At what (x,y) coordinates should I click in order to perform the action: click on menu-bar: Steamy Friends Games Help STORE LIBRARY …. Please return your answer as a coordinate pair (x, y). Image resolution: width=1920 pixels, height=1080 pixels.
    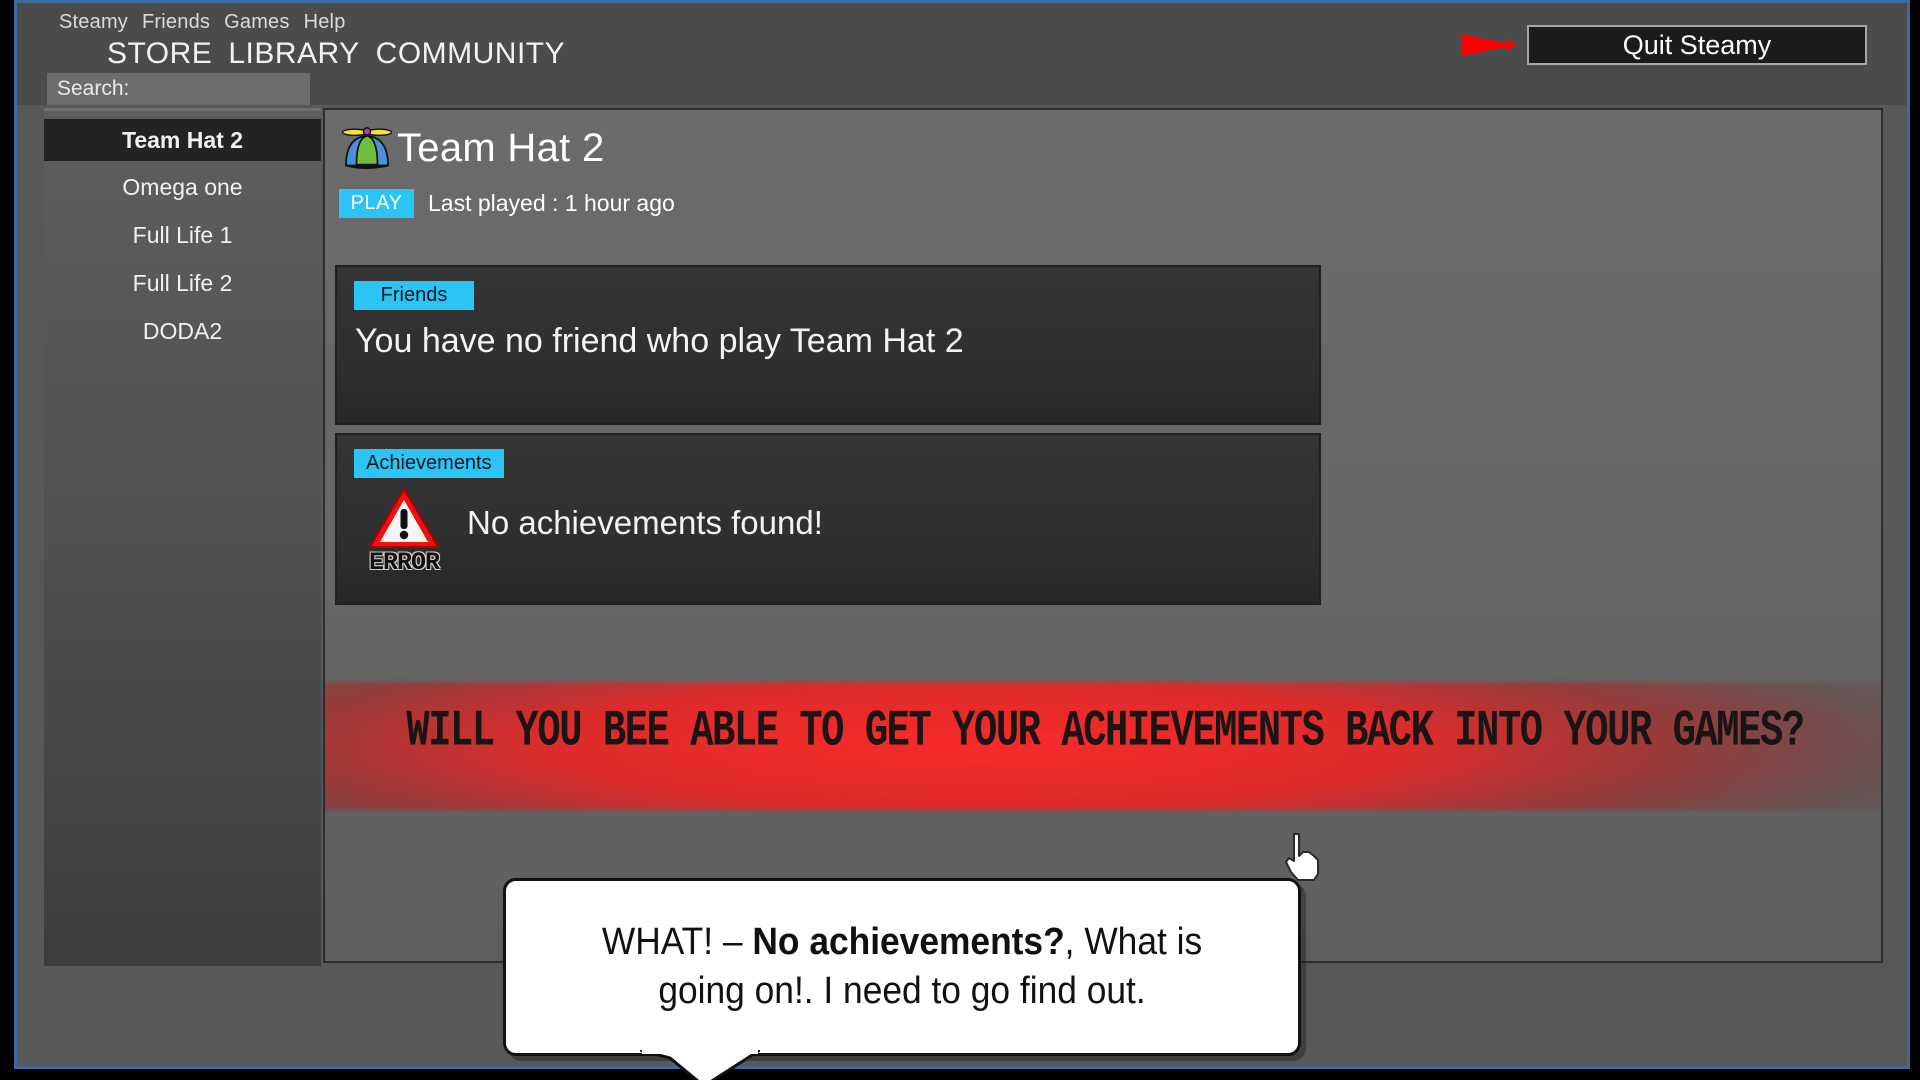
    Looking at the image, I should click on (962, 54).